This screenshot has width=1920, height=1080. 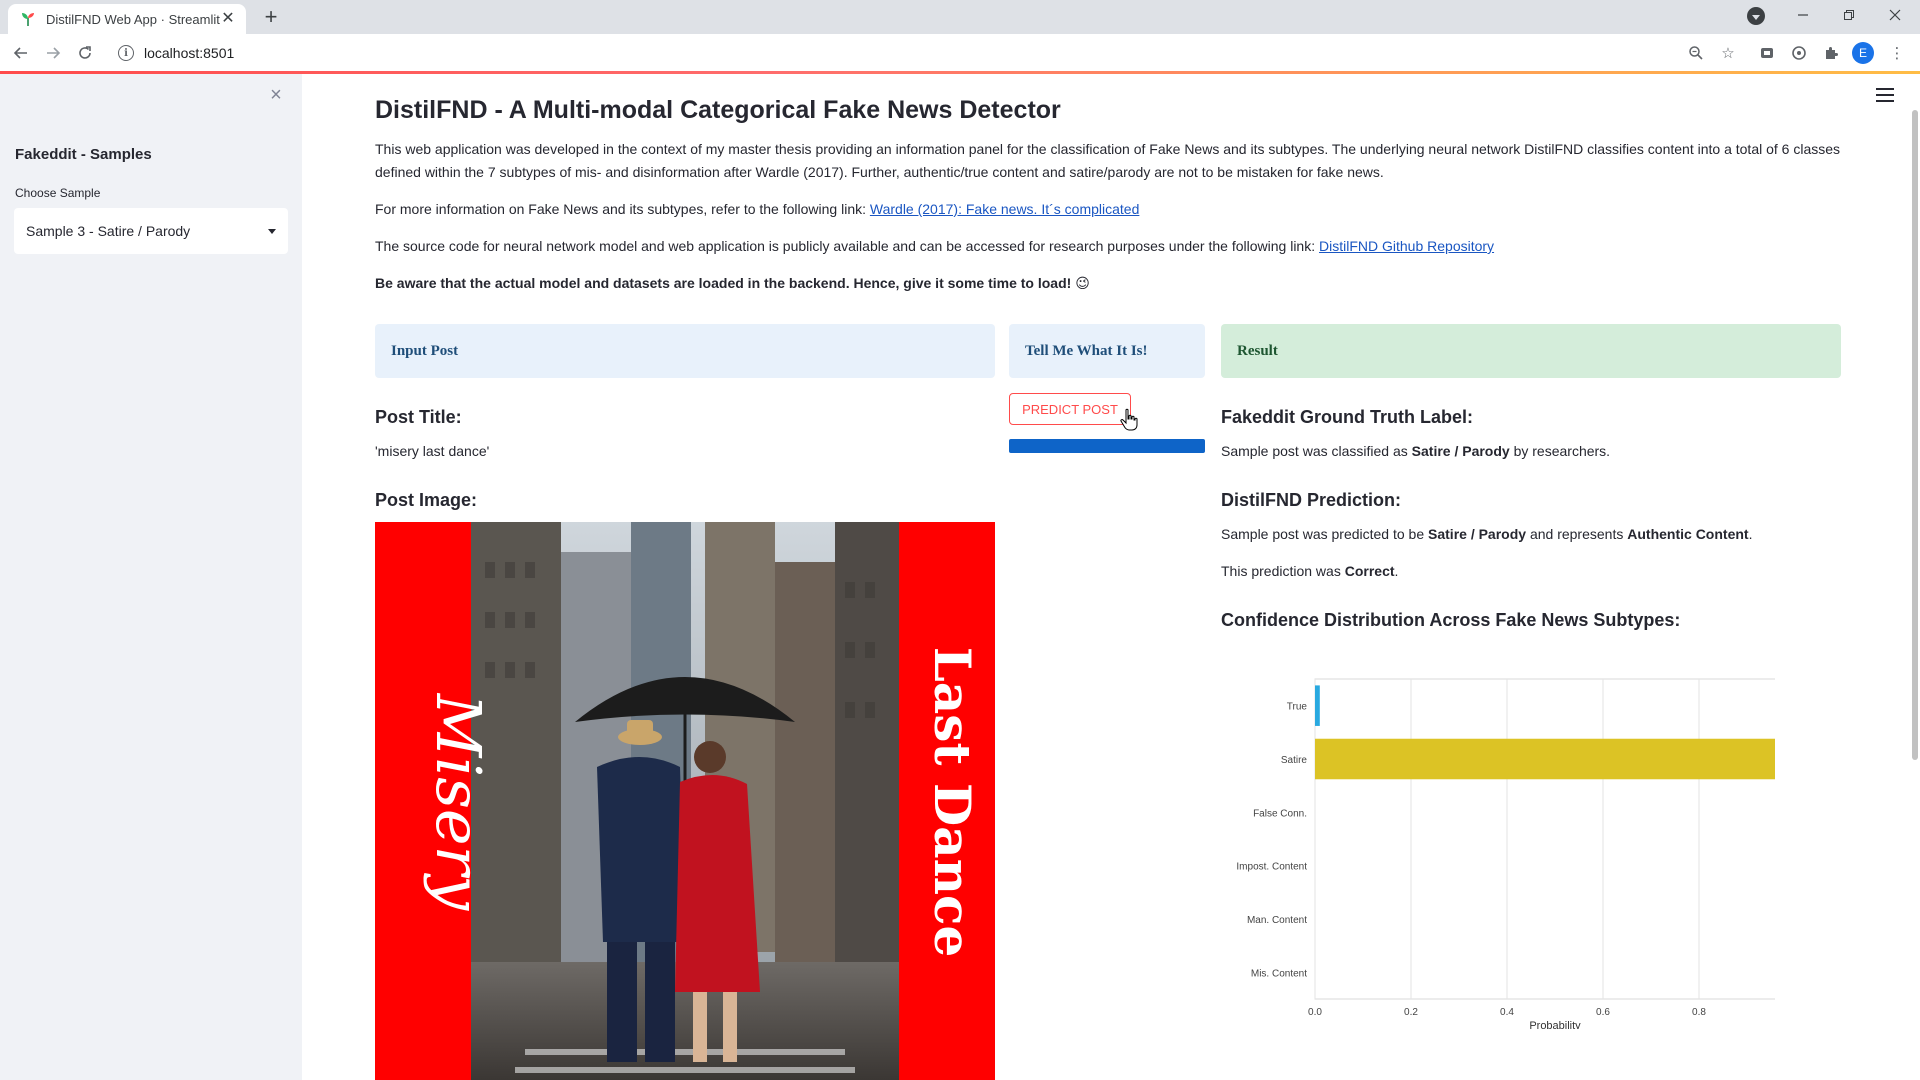 I want to click on wink-emoji-icon: 😉, so click(x=1082, y=283).